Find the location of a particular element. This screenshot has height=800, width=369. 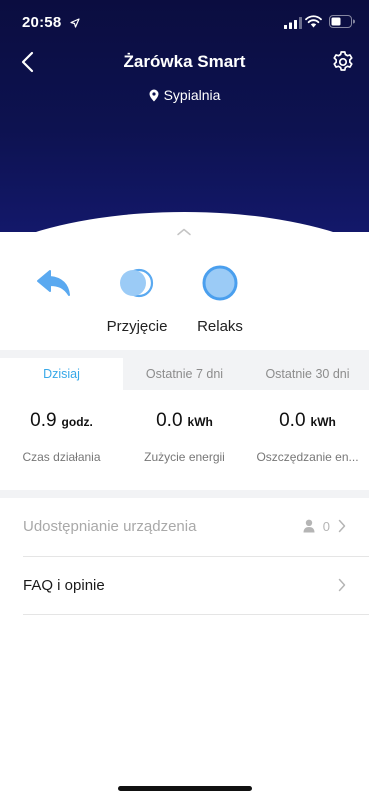

faq-label: FAQ i opinie is located at coordinates (64, 585).